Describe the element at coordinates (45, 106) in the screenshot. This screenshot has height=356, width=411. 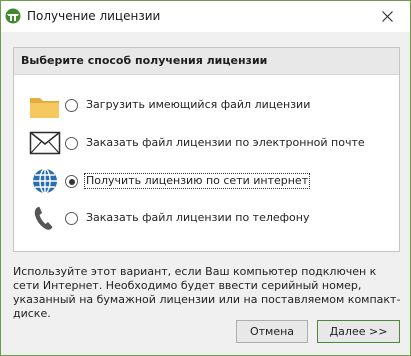
I see `folder-icon` at that location.